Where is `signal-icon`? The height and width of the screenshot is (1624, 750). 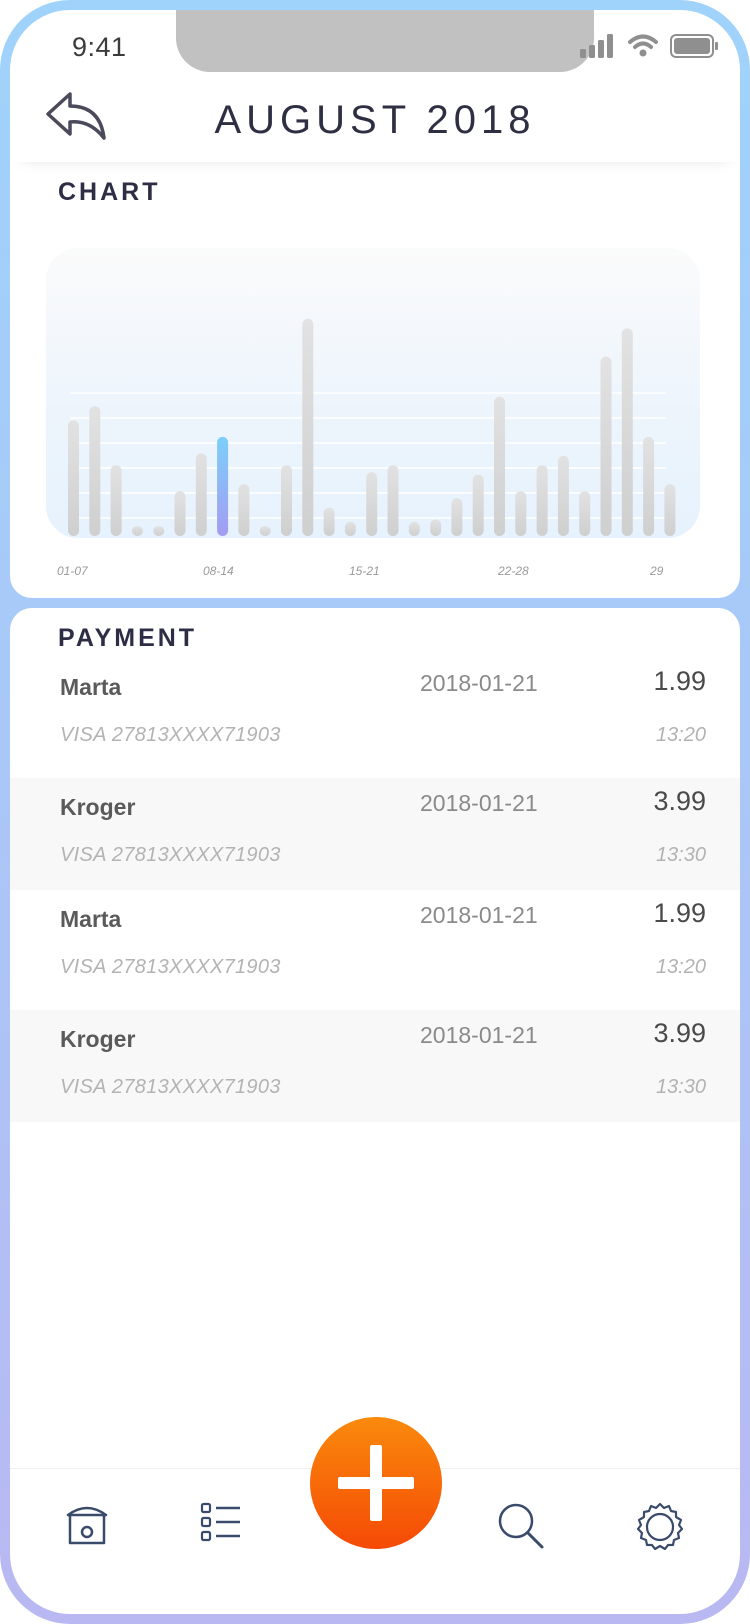 signal-icon is located at coordinates (596, 46).